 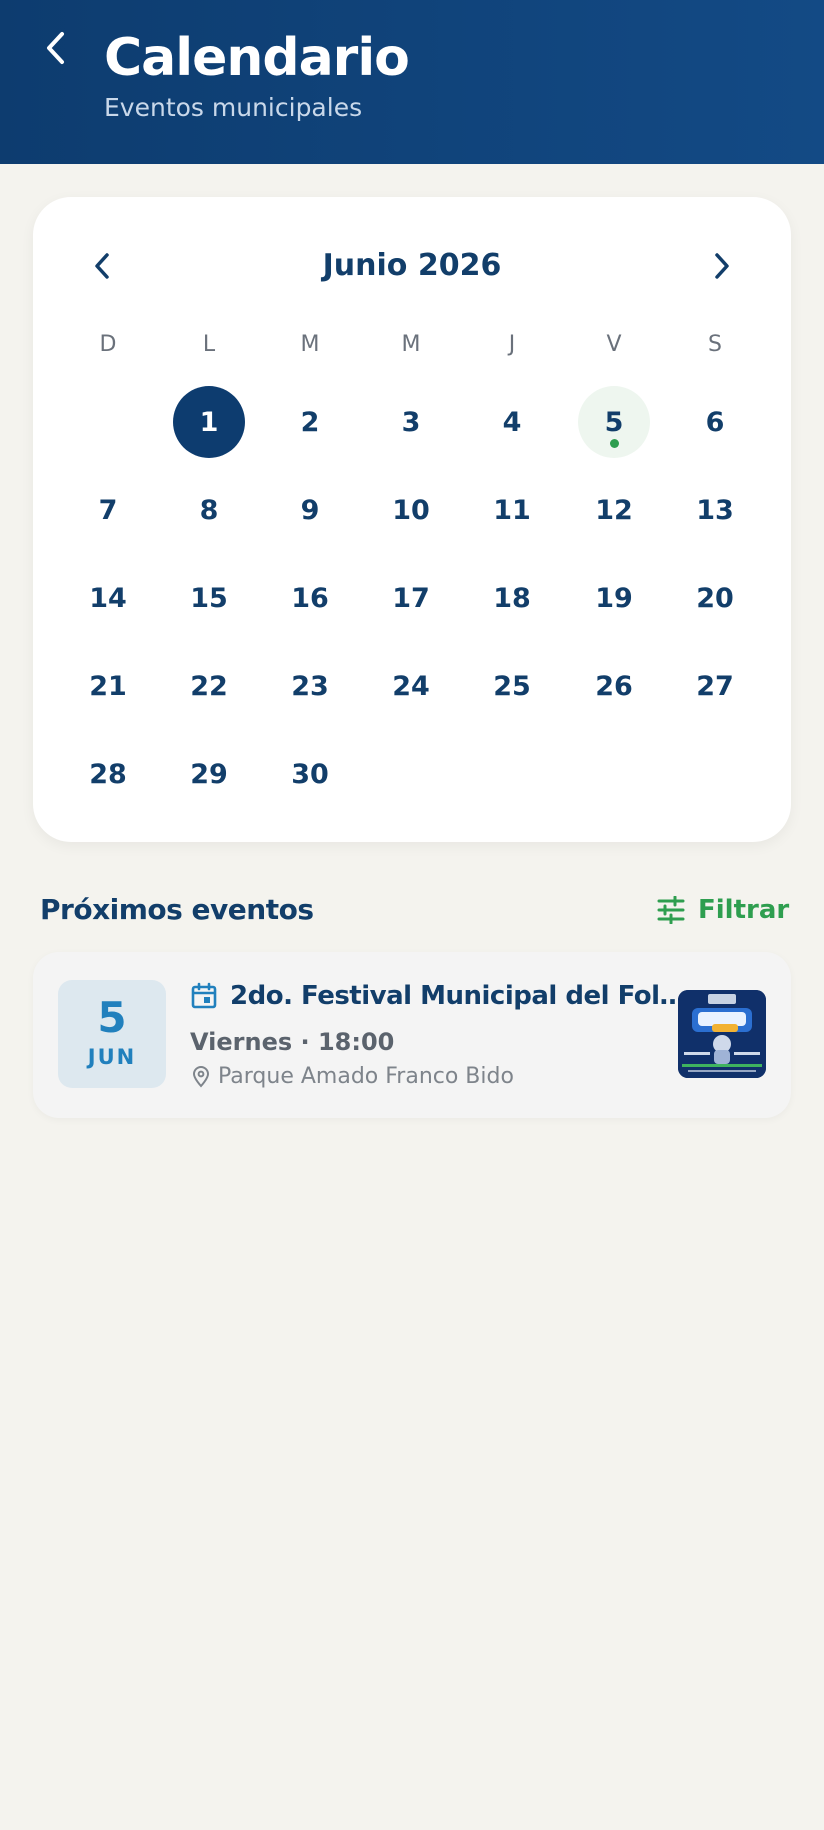 What do you see at coordinates (108, 510) in the screenshot?
I see `calendar-day: 7` at bounding box center [108, 510].